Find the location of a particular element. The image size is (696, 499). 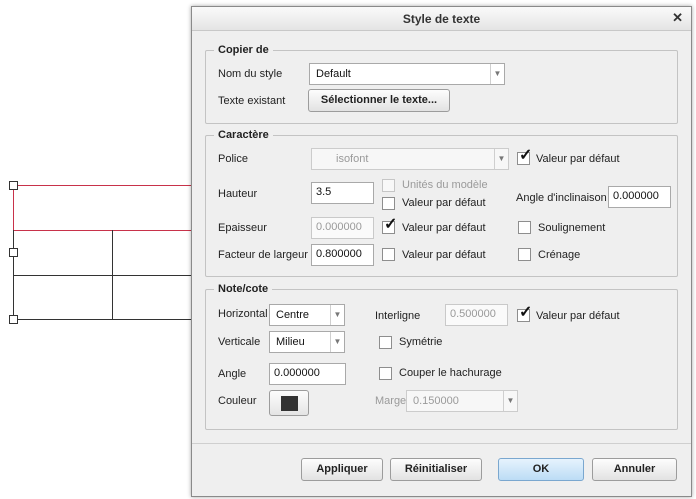

interligne-default-checkbox: ✓ is located at coordinates (524, 313).